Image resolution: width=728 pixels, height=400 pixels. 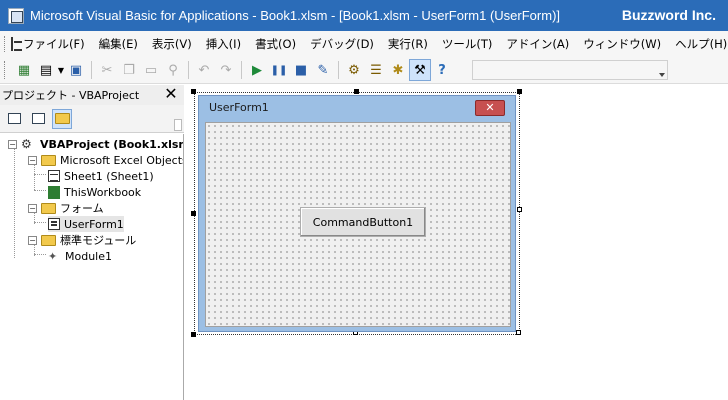 I want to click on brand-label: Buzzword Inc., so click(x=668, y=15).